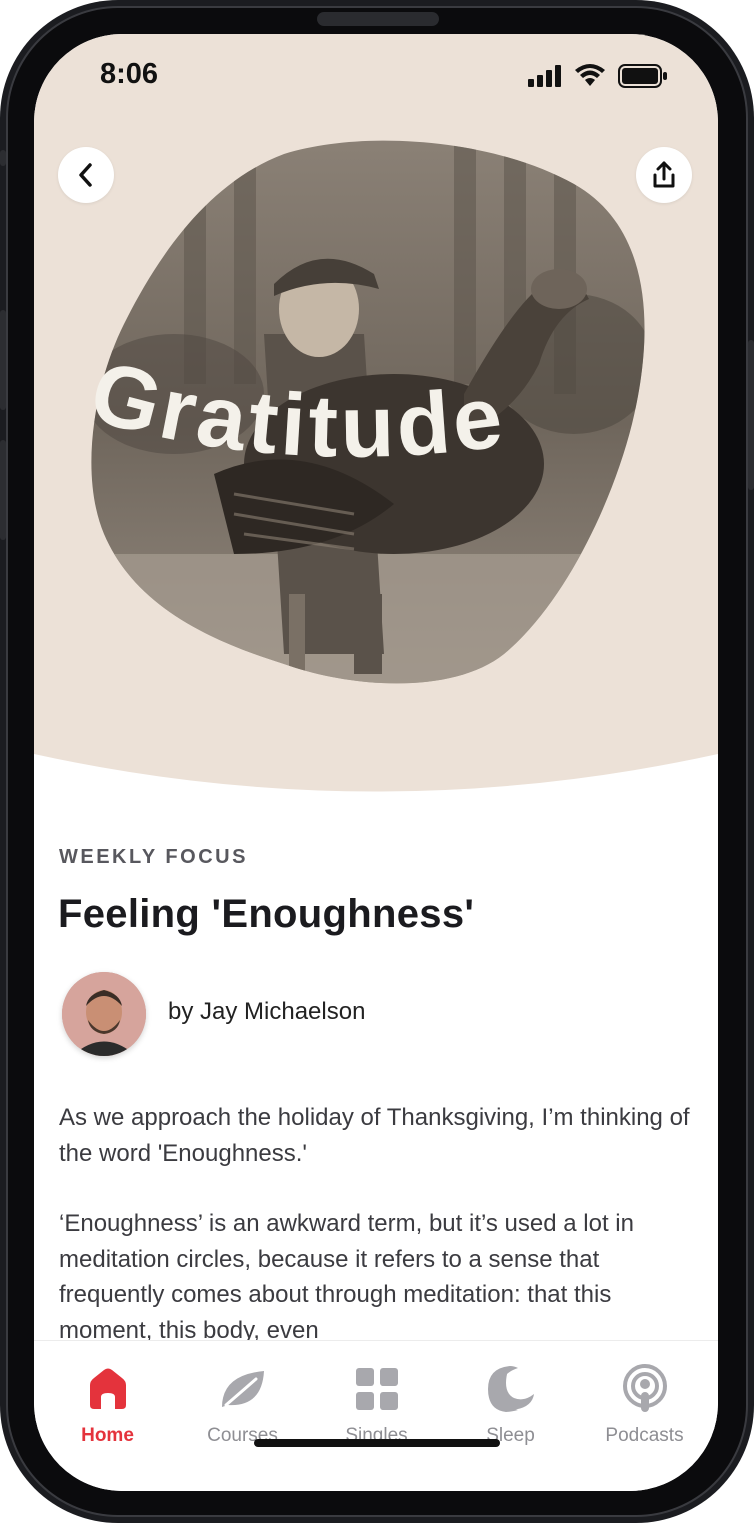 This screenshot has width=754, height=1523. I want to click on share-button, so click(664, 175).